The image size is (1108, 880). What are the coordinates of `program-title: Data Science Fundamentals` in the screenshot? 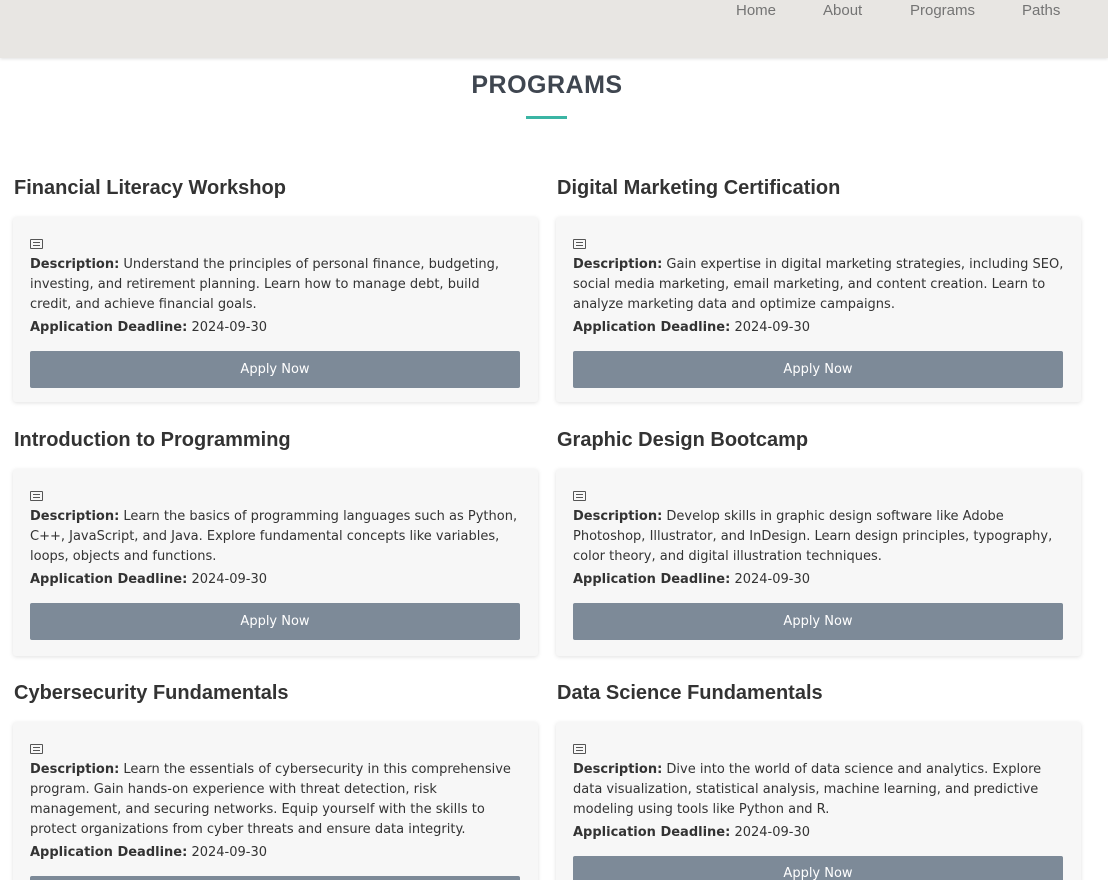 It's located at (690, 693).